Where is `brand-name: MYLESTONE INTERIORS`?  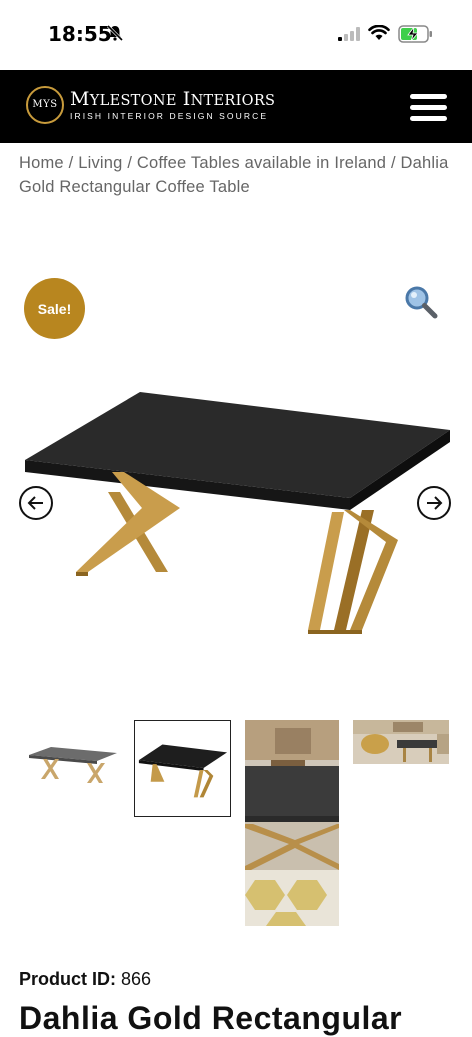
brand-name: MYLESTONE INTERIORS is located at coordinates (172, 99).